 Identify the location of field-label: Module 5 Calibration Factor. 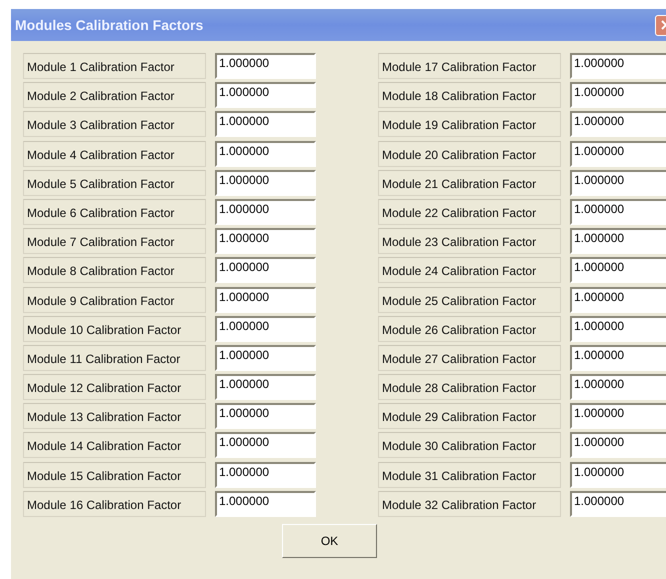
(114, 183).